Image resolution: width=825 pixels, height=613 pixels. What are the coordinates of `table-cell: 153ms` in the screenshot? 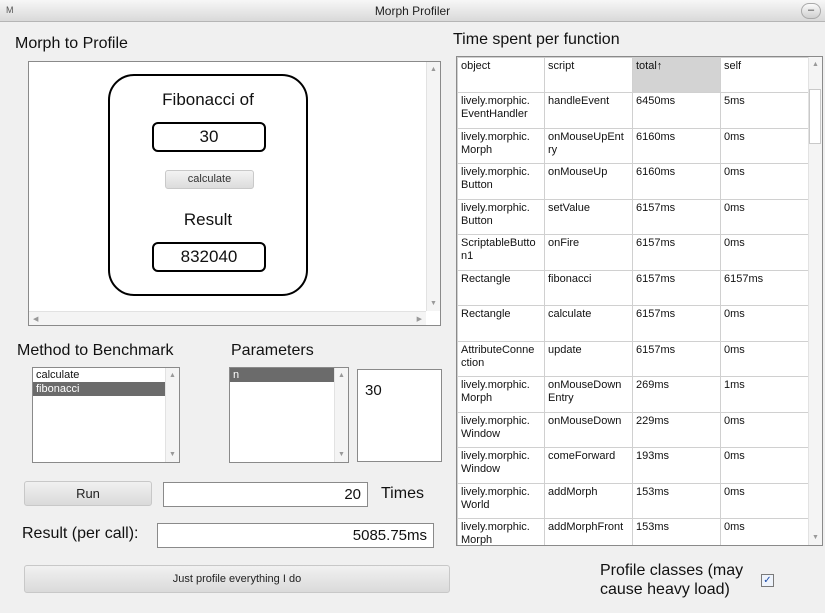 It's located at (676, 500).